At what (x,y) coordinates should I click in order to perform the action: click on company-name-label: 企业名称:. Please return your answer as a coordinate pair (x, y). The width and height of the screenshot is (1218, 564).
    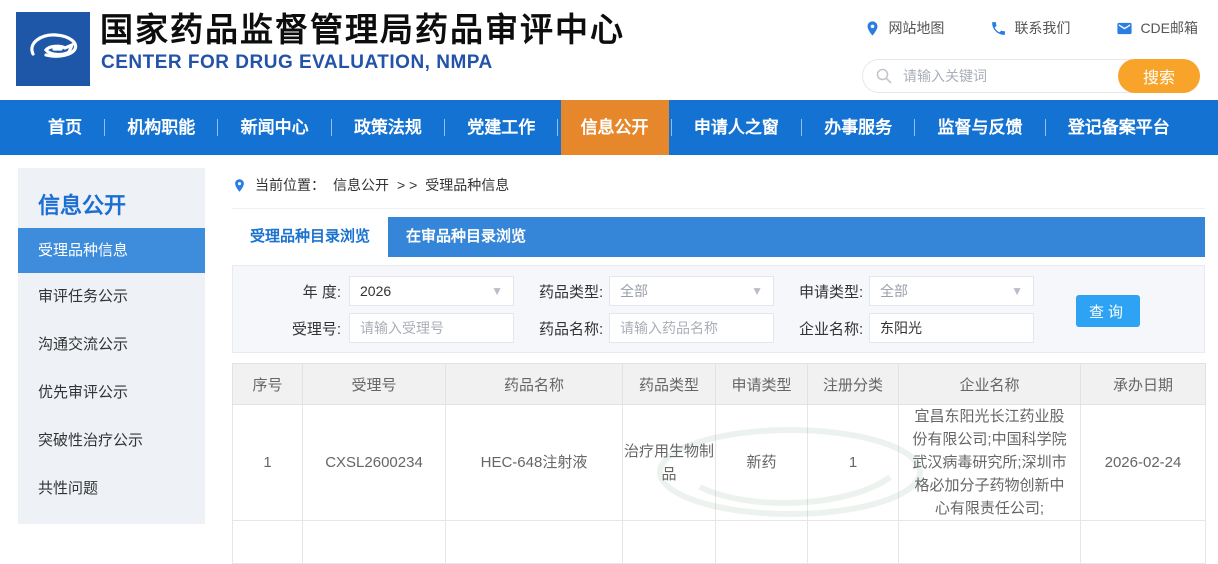
    Looking at the image, I should click on (831, 329).